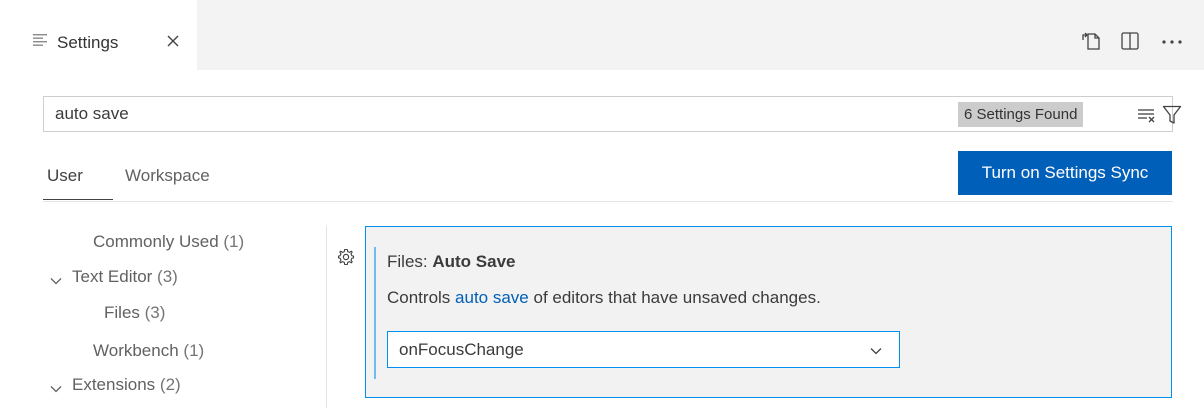  Describe the element at coordinates (65, 176) in the screenshot. I see `tab-user: User` at that location.